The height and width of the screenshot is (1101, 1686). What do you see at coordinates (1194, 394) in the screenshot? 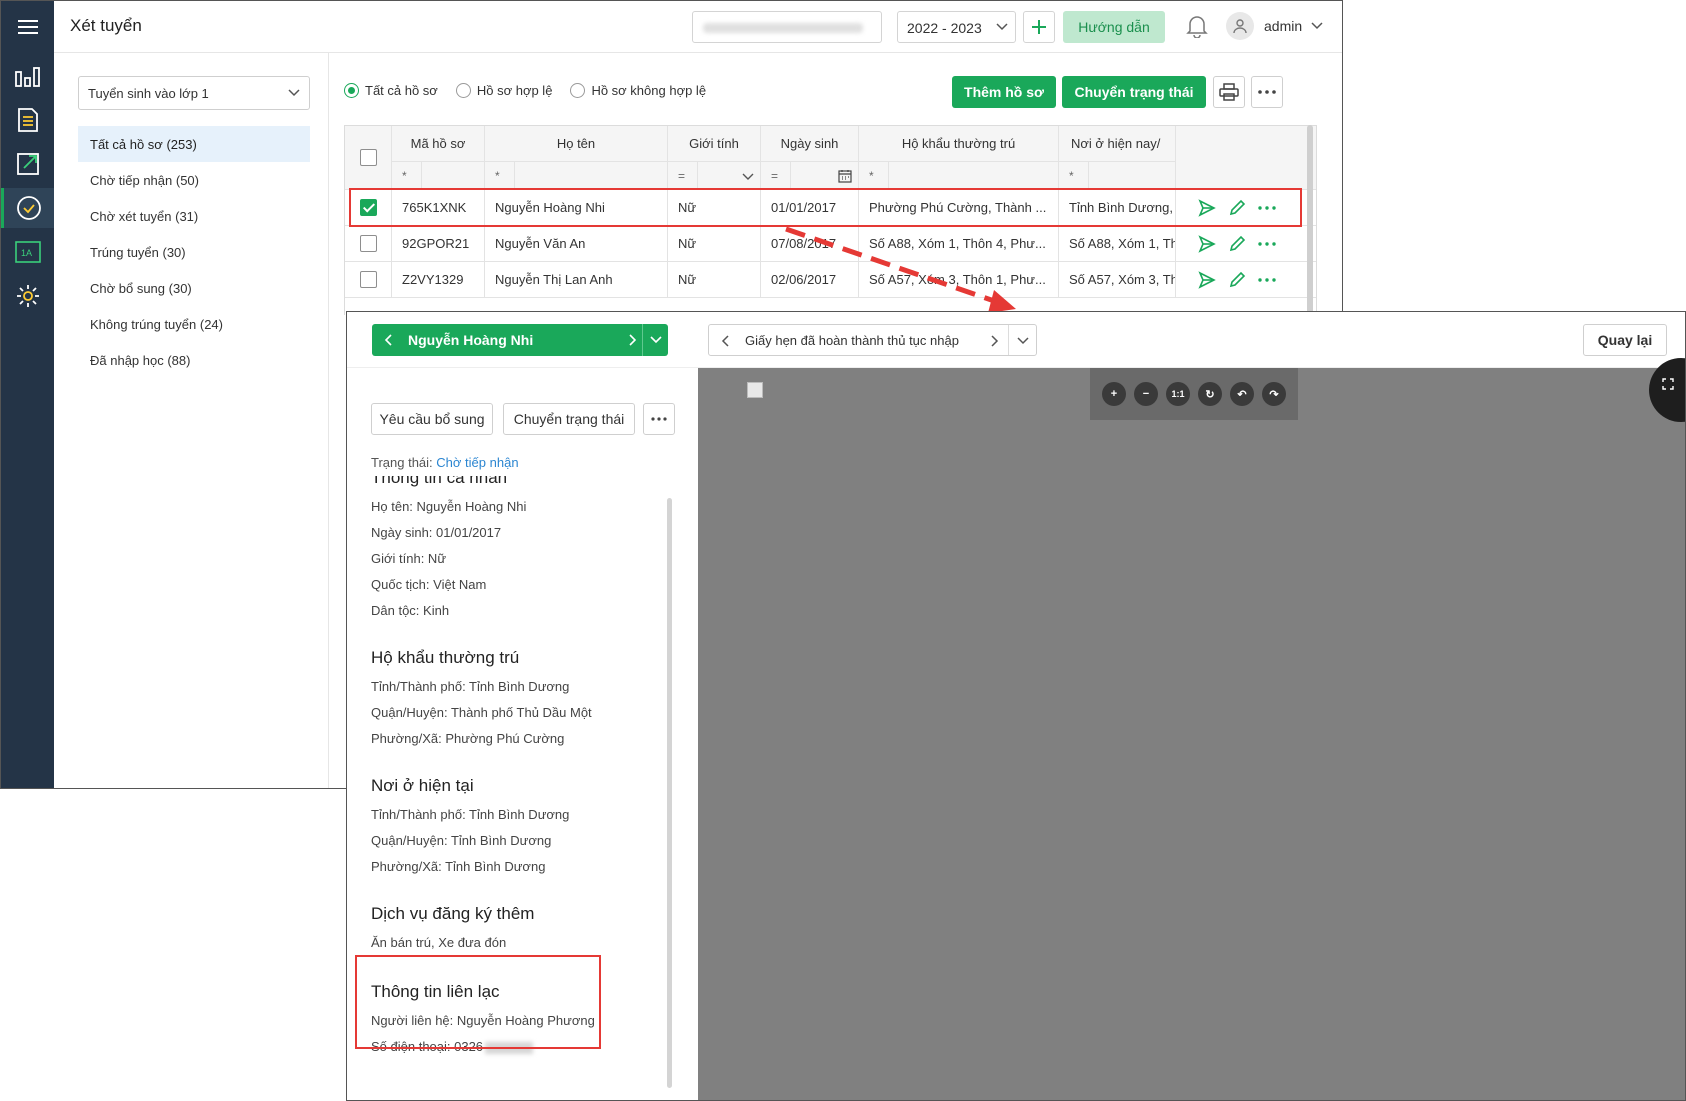
I see `viewer-toolbar: + − 1:1 ↻ ↶ ↷` at bounding box center [1194, 394].